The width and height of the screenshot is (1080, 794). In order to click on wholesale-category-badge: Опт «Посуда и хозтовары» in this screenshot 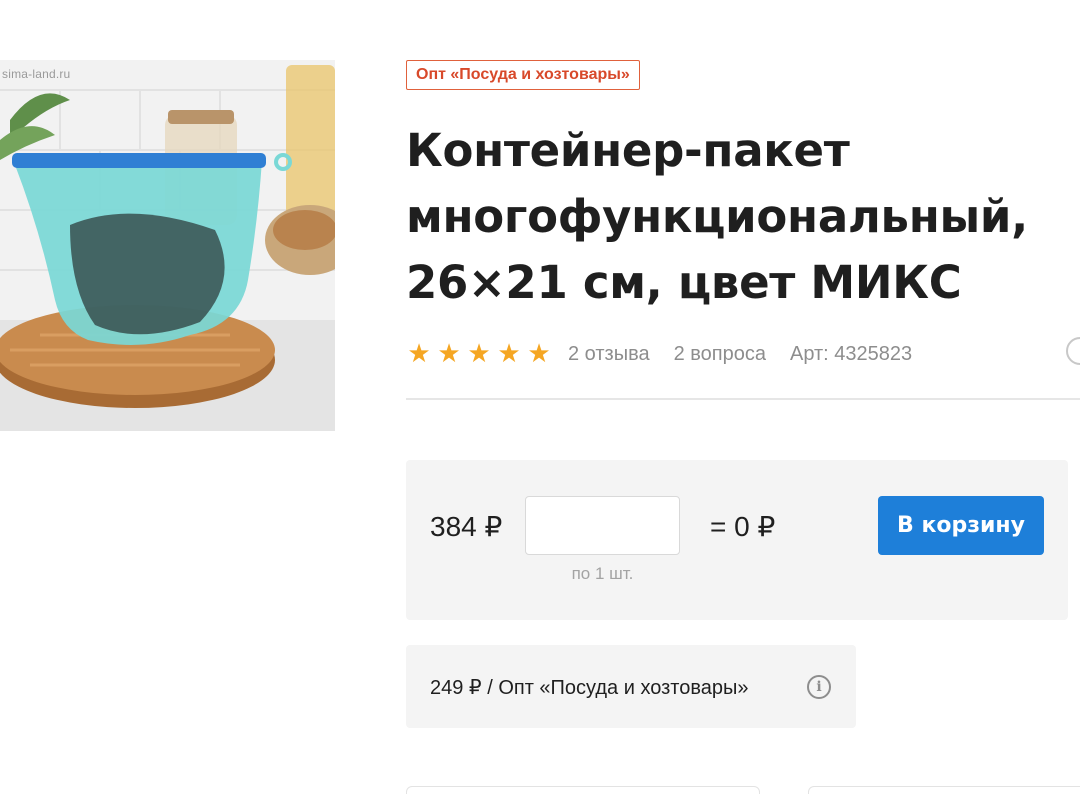, I will do `click(523, 75)`.